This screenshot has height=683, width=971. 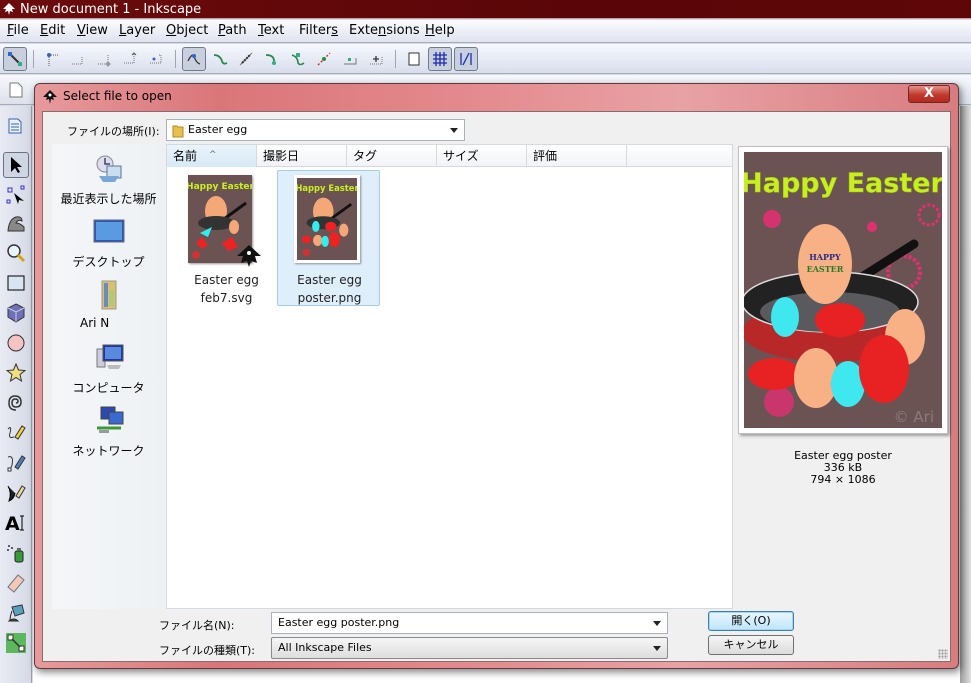 I want to click on document-properties-button, so click(x=15, y=126).